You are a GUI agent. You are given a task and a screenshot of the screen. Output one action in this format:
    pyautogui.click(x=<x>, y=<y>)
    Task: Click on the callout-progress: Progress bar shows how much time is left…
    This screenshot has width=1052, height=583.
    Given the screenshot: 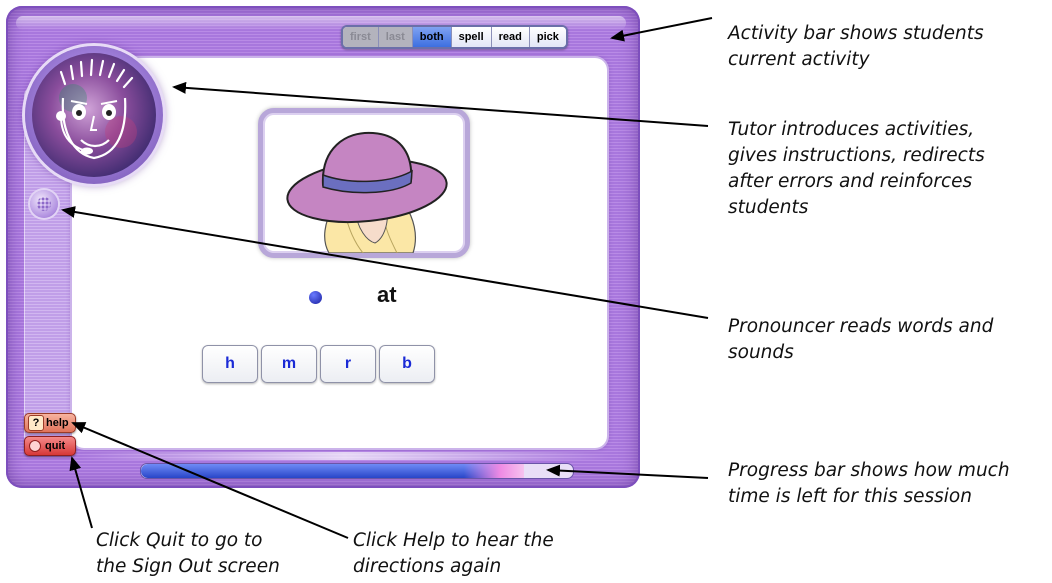 What is the action you would take?
    pyautogui.click(x=869, y=483)
    